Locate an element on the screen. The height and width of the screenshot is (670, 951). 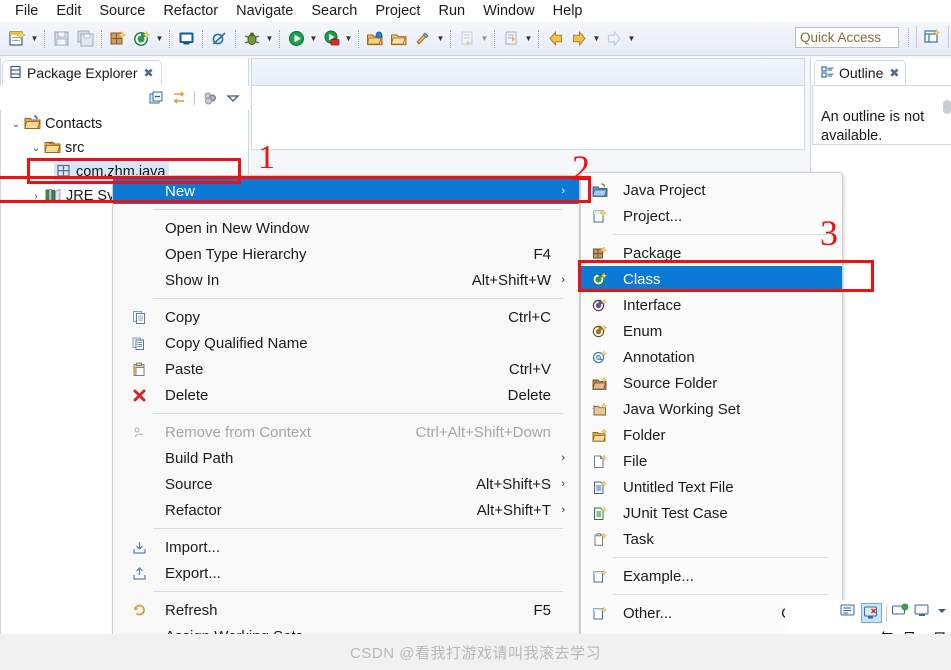
submenu-item-interface: Interface is located at coordinates (711, 305).